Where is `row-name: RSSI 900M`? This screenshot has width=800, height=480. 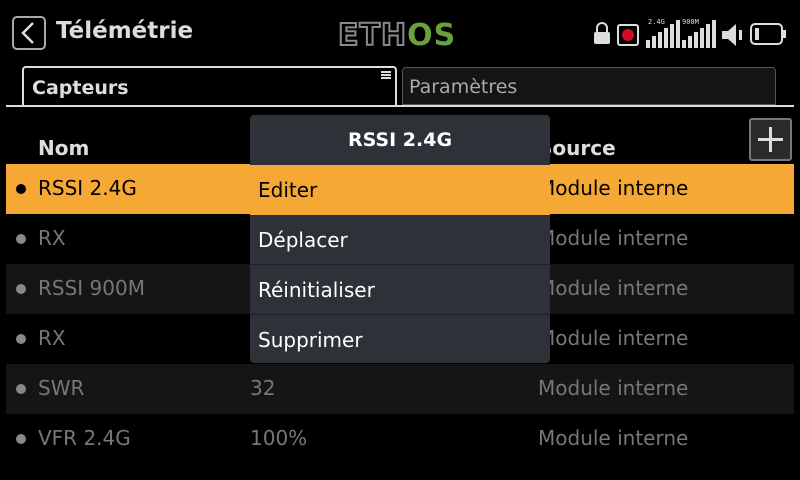
row-name: RSSI 900M is located at coordinates (91, 288).